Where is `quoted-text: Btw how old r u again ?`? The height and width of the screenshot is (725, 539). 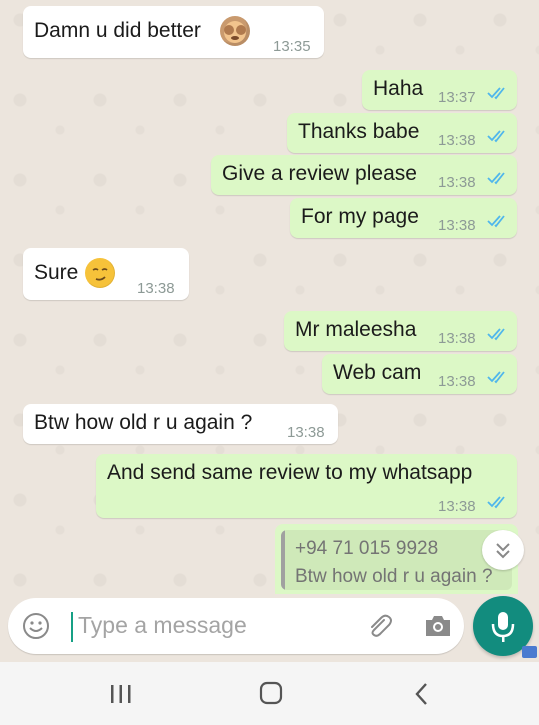 quoted-text: Btw how old r u again ? is located at coordinates (394, 576).